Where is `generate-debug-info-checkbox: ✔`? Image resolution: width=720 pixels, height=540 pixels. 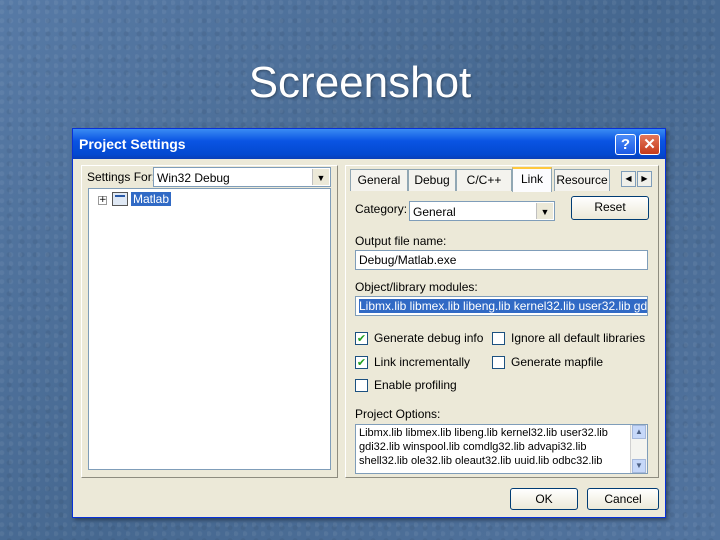
generate-debug-info-checkbox: ✔ is located at coordinates (361, 338).